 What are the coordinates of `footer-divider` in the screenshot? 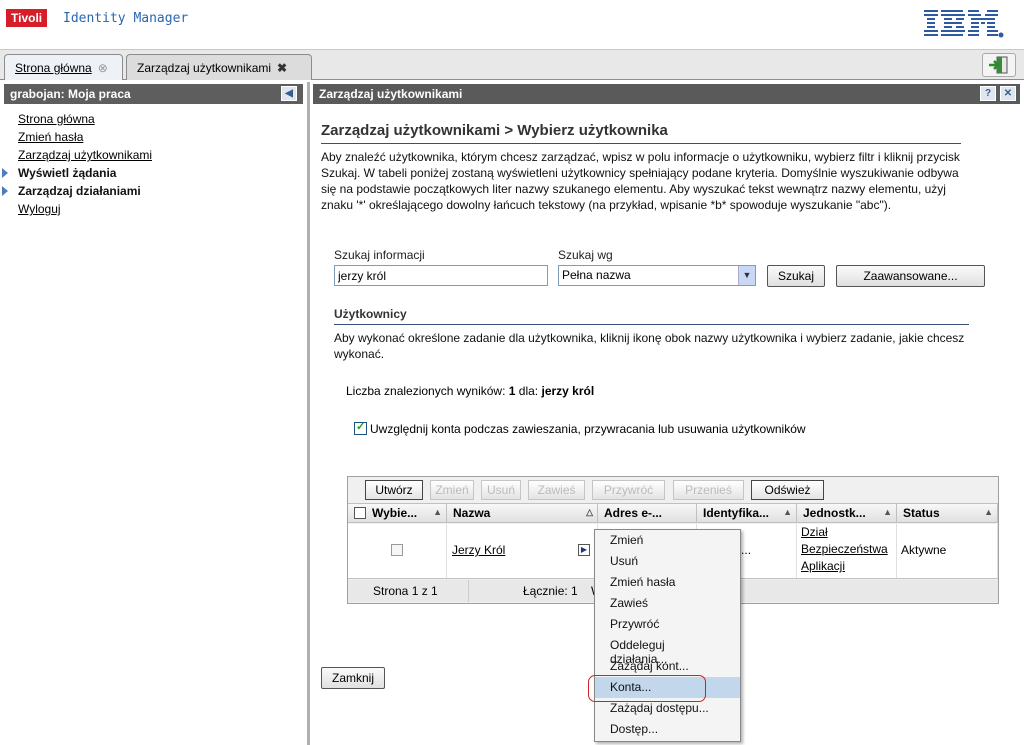 It's located at (468, 591).